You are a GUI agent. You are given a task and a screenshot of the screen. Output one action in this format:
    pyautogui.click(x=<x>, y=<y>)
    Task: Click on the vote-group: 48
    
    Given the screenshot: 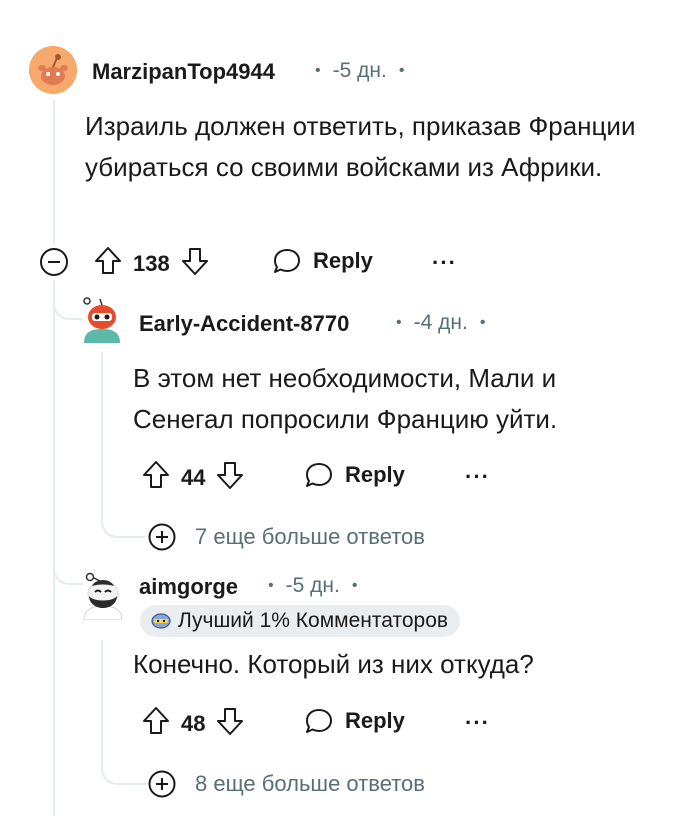 What is the action you would take?
    pyautogui.click(x=193, y=724)
    